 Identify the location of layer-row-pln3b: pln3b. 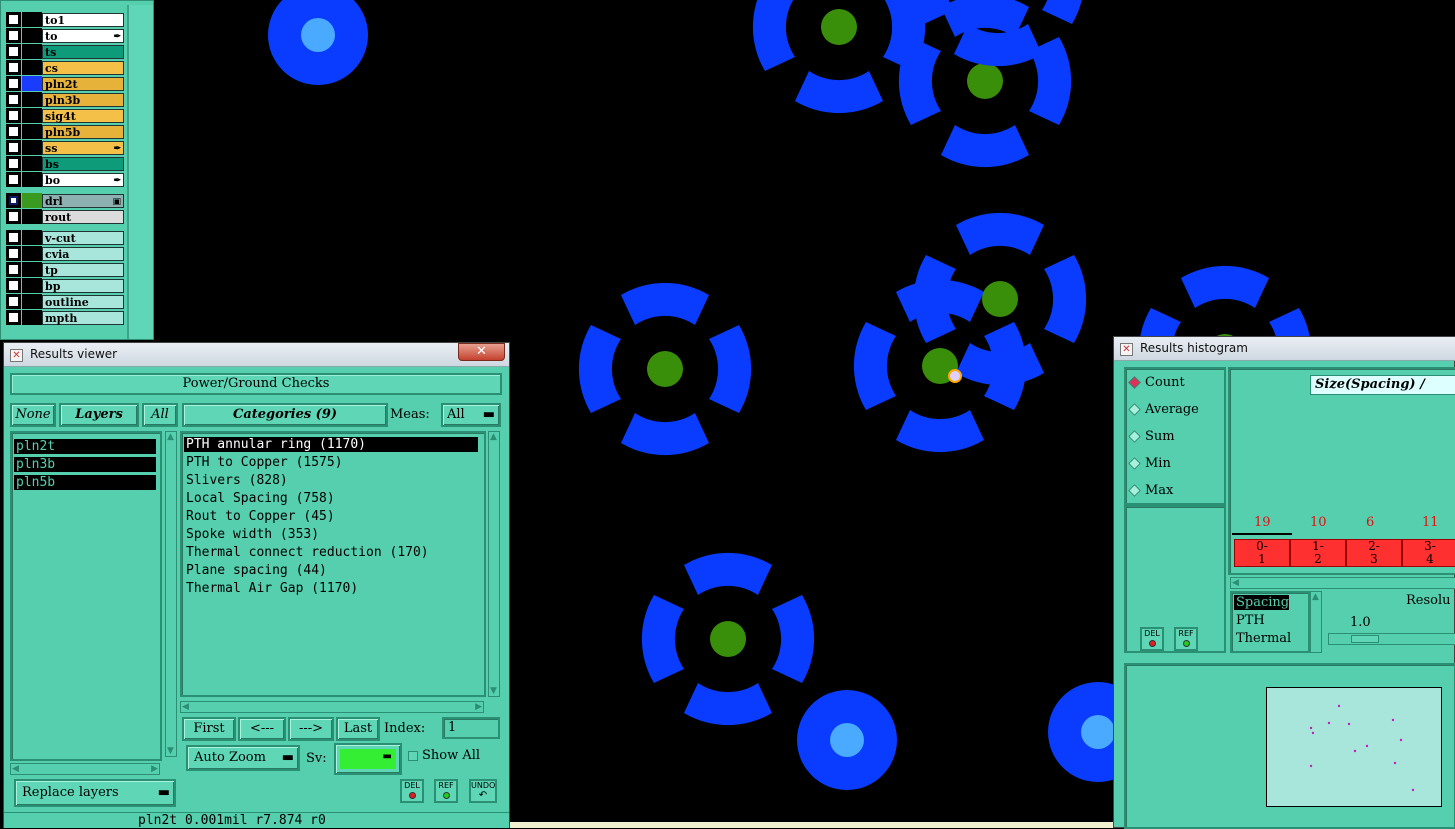
(65, 99).